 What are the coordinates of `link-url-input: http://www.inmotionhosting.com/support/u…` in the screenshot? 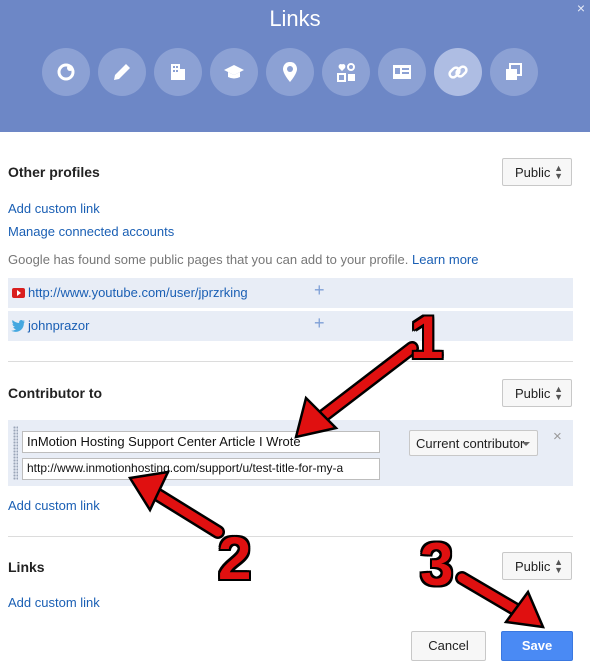 It's located at (201, 469).